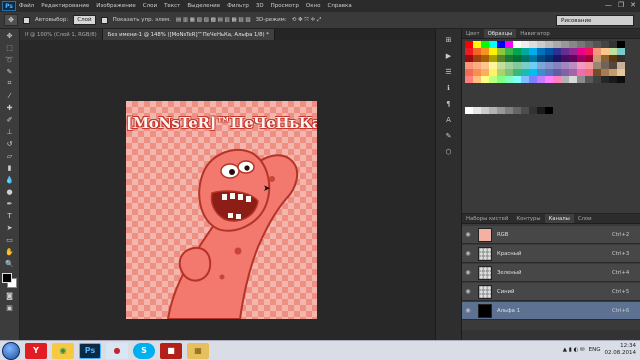 This screenshot has height=360, width=640. Describe the element at coordinates (26, 6) in the screenshot. I see `menu-file: Файл` at that location.